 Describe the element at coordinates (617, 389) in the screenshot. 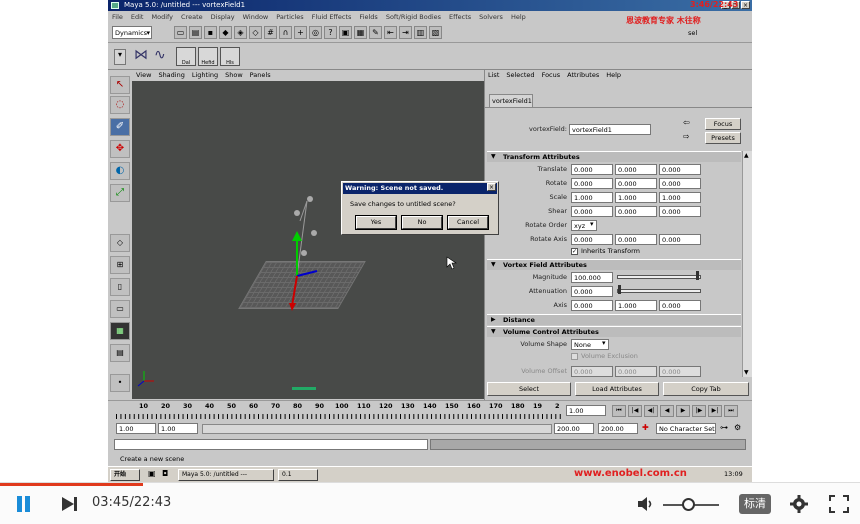

I see `load-attributes-button: Load Attributes` at that location.